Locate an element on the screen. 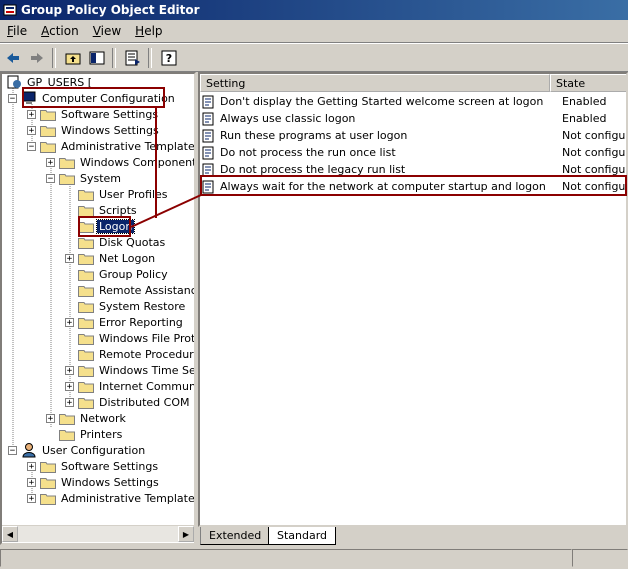  policy-row: Always use classic logon Enabled is located at coordinates (414, 118).